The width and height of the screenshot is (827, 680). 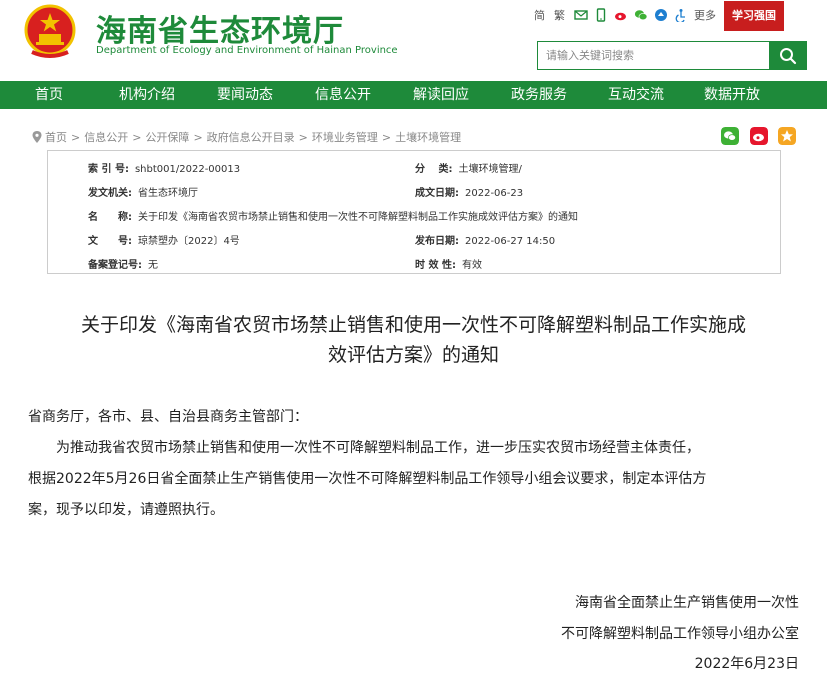 What do you see at coordinates (168, 417) in the screenshot?
I see `article-salutation: 省商务厅，各市、县、自治县商务主管部门：` at bounding box center [168, 417].